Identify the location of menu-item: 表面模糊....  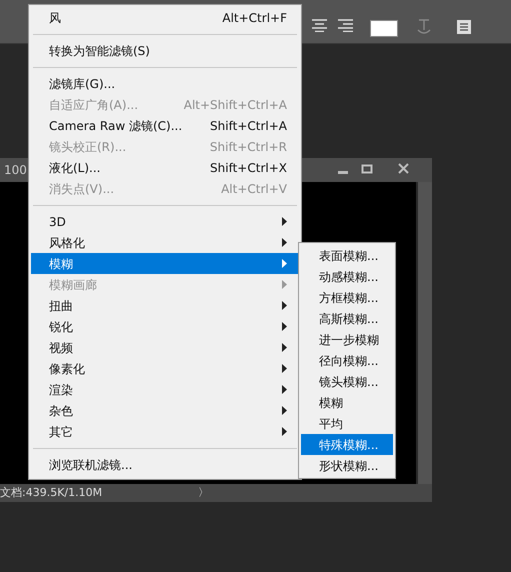
(347, 255).